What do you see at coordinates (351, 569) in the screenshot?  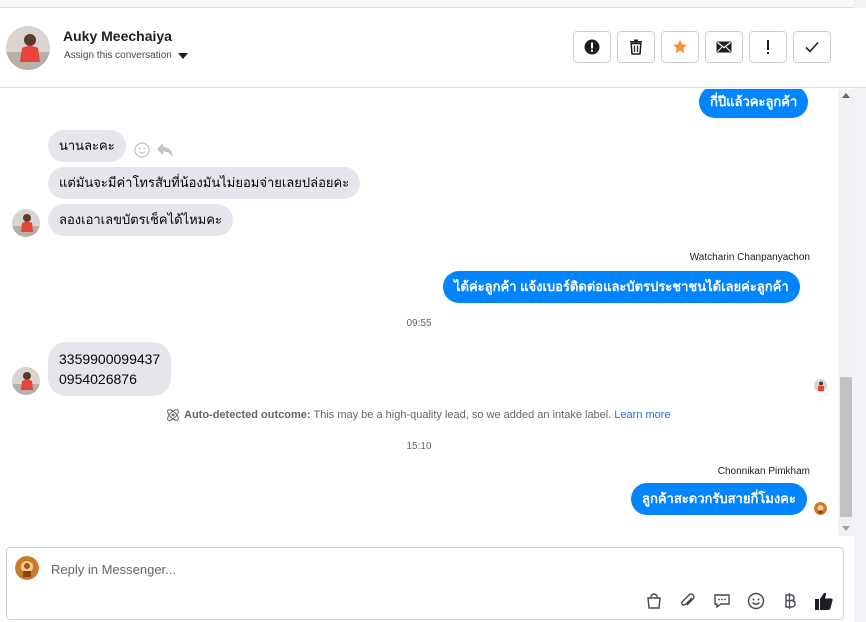 I see `reply-input` at bounding box center [351, 569].